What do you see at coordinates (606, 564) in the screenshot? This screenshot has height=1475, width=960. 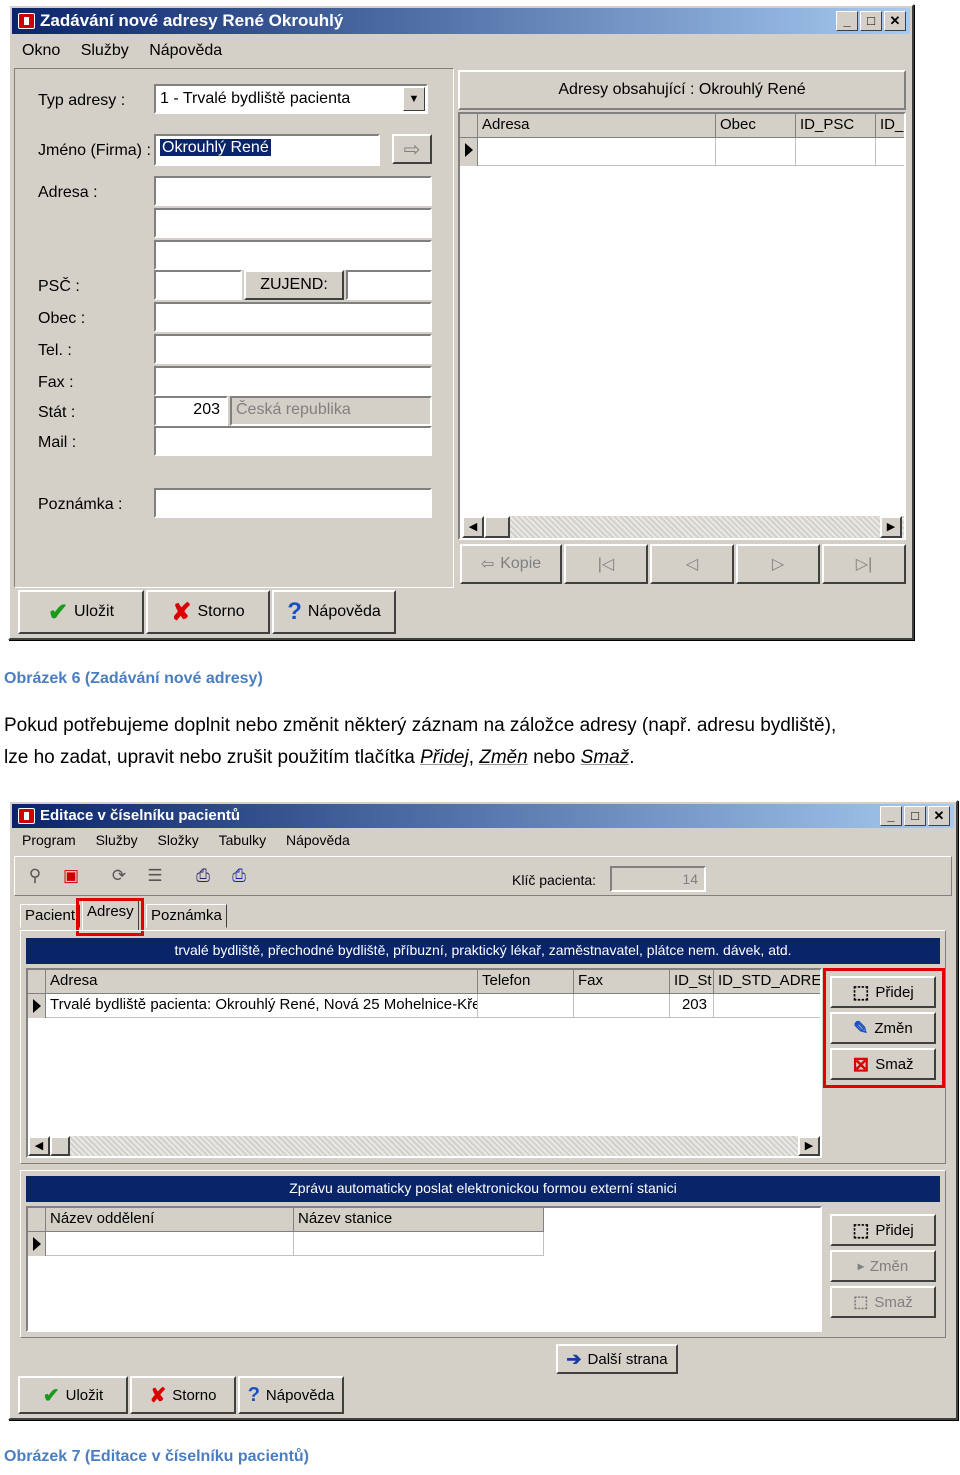 I see `nav-first-button: |◁` at bounding box center [606, 564].